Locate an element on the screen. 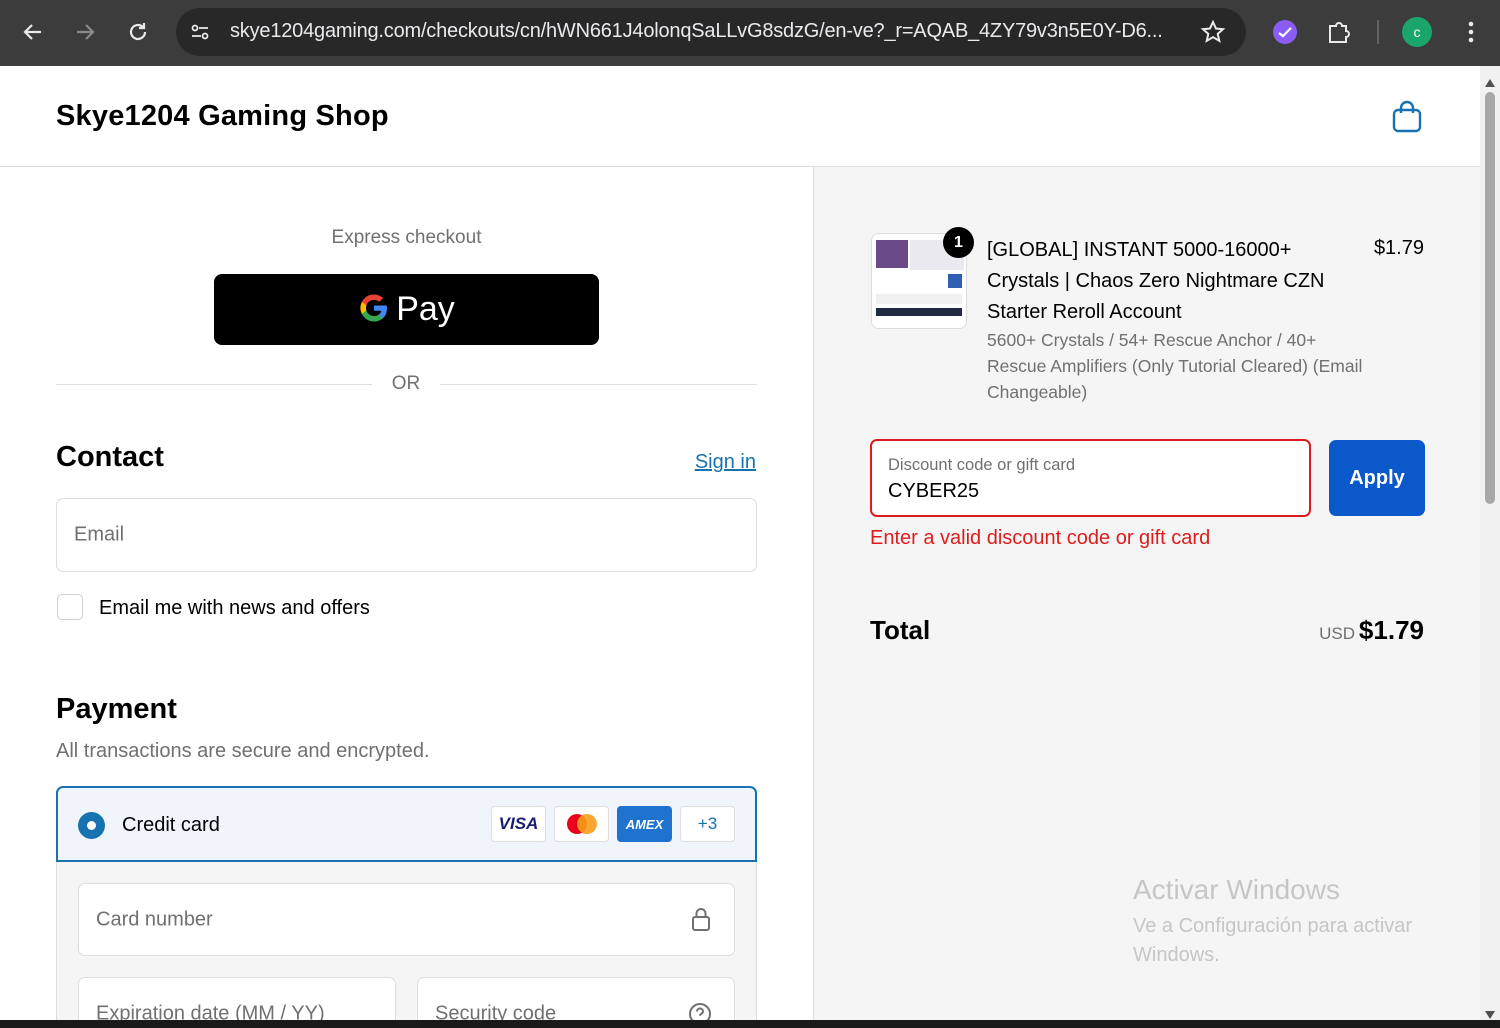 The image size is (1500, 1028). discount-label: Discount code or gift card is located at coordinates (982, 465).